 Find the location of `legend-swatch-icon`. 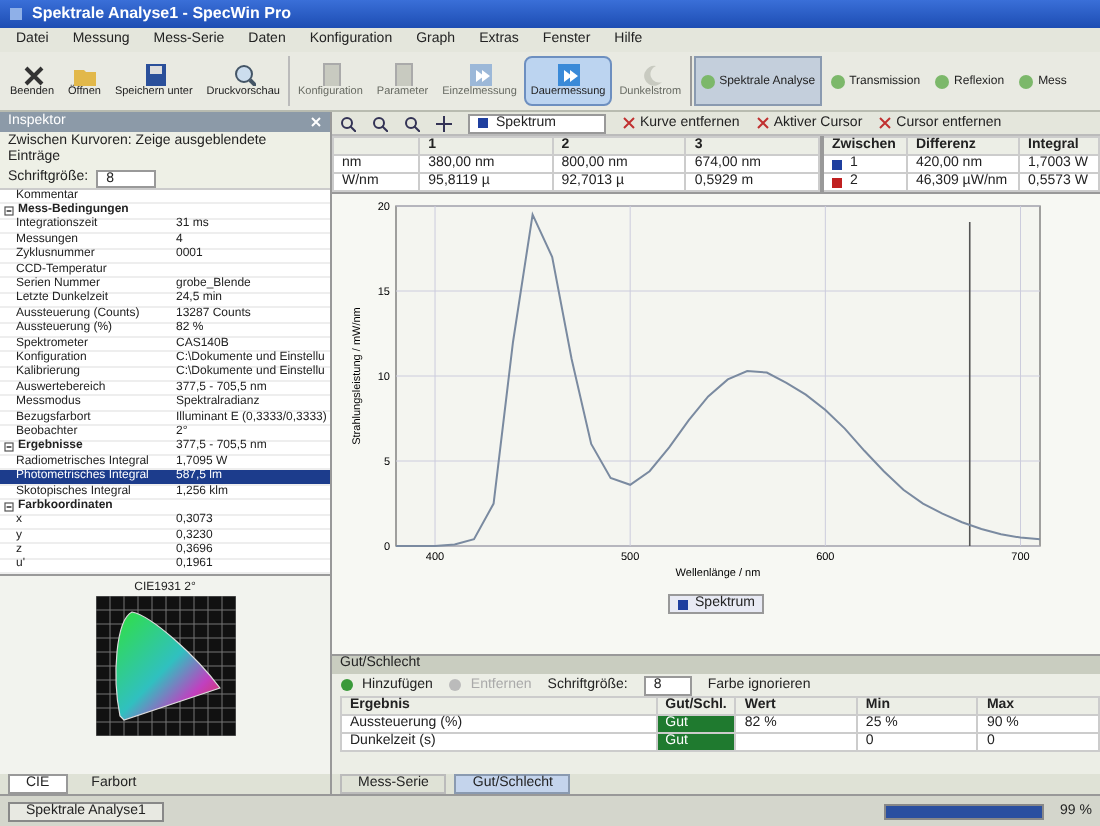

legend-swatch-icon is located at coordinates (682, 604).